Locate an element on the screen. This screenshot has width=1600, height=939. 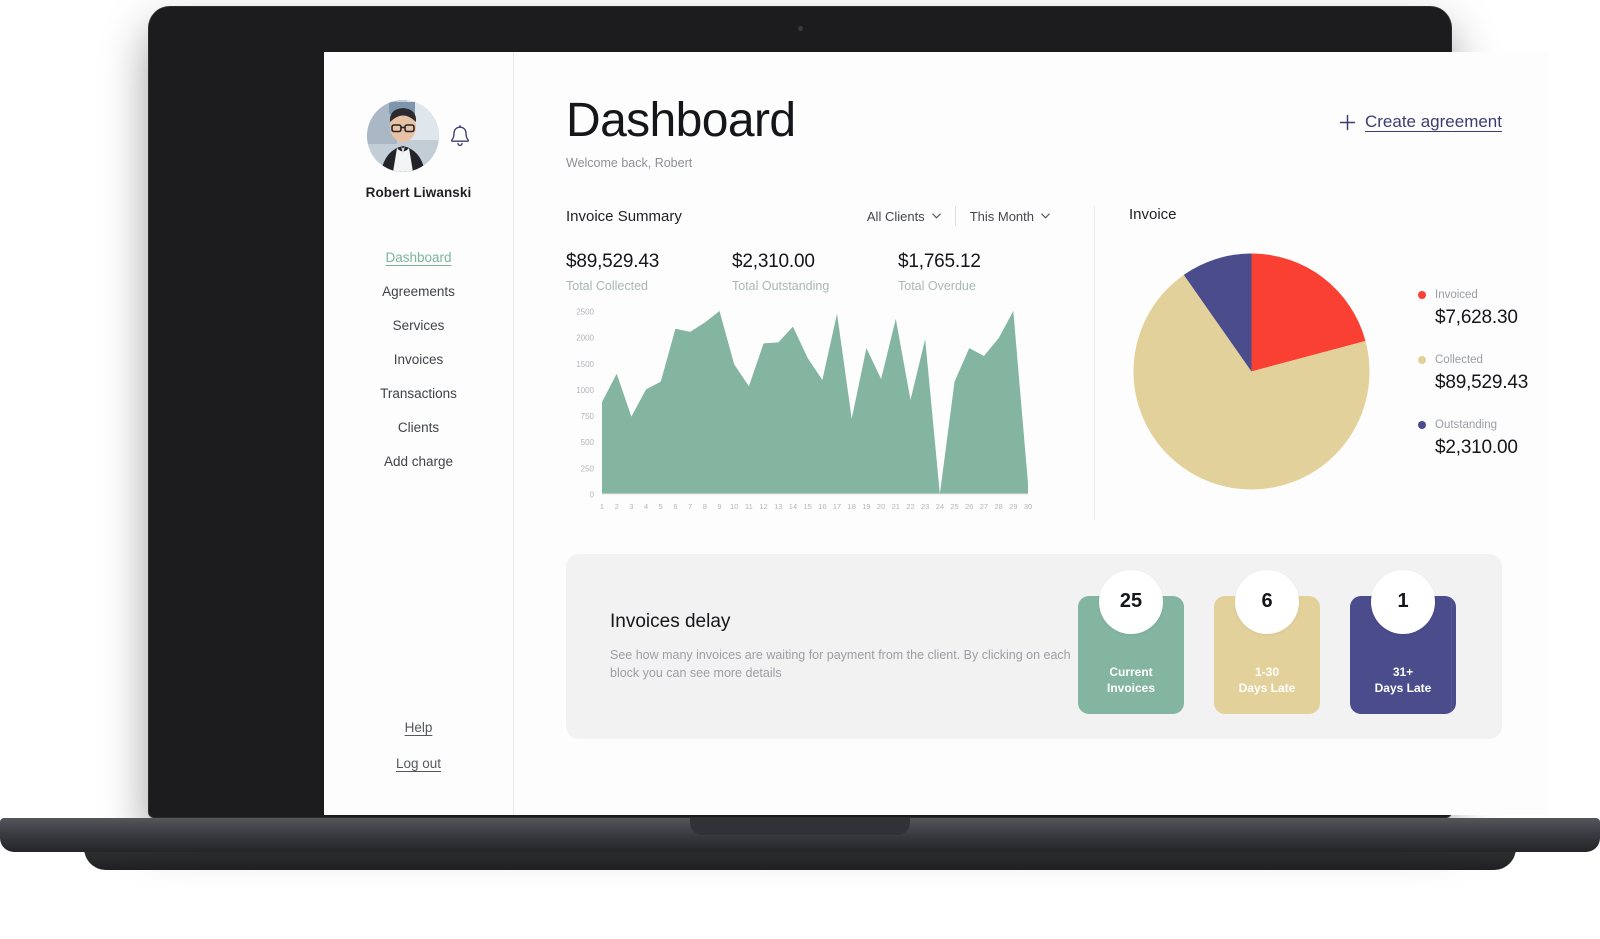
x-axis-tick-label: 6 is located at coordinates (675, 506).